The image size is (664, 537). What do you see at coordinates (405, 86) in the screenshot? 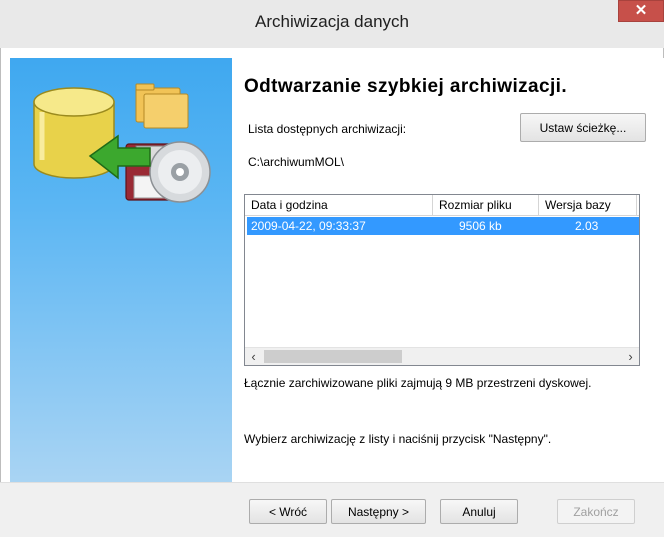
I see `page-title: Odtwarzanie szybkiej archiwizacji.` at bounding box center [405, 86].